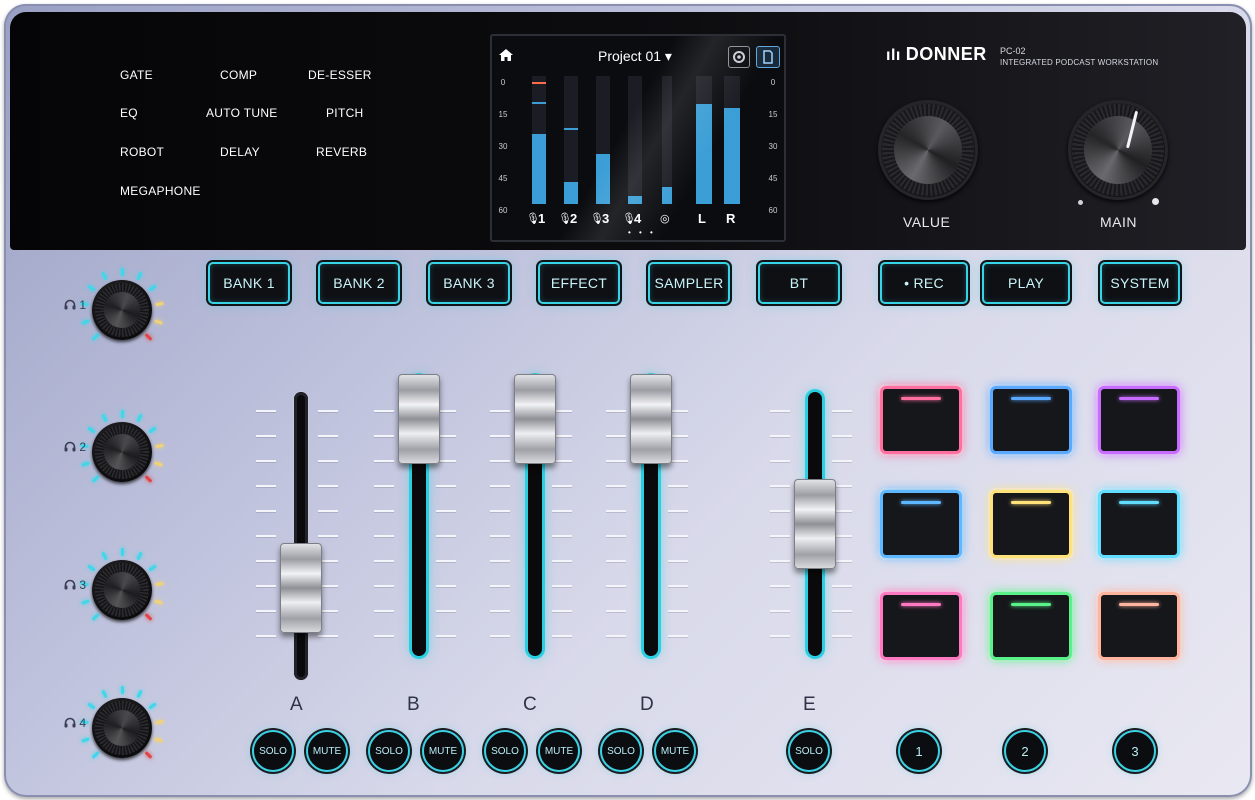 The height and width of the screenshot is (800, 1255). What do you see at coordinates (469, 283) in the screenshot?
I see `bank-3-button: BANK 3` at bounding box center [469, 283].